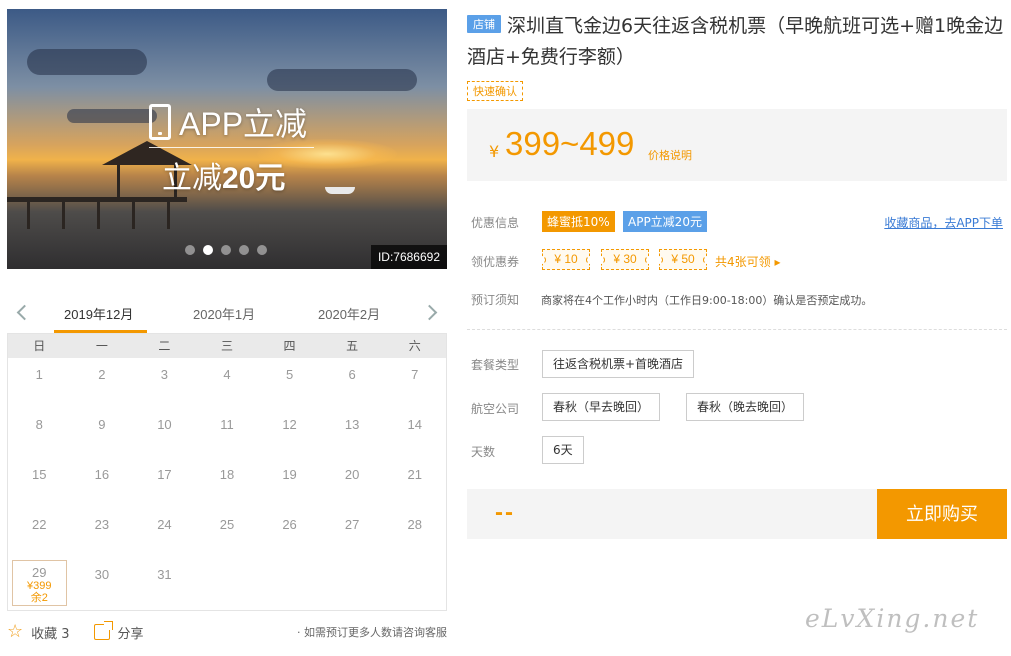 Image resolution: width=1011 pixels, height=656 pixels. What do you see at coordinates (683, 259) in the screenshot?
I see `coupon-50: ¥ 50` at bounding box center [683, 259].